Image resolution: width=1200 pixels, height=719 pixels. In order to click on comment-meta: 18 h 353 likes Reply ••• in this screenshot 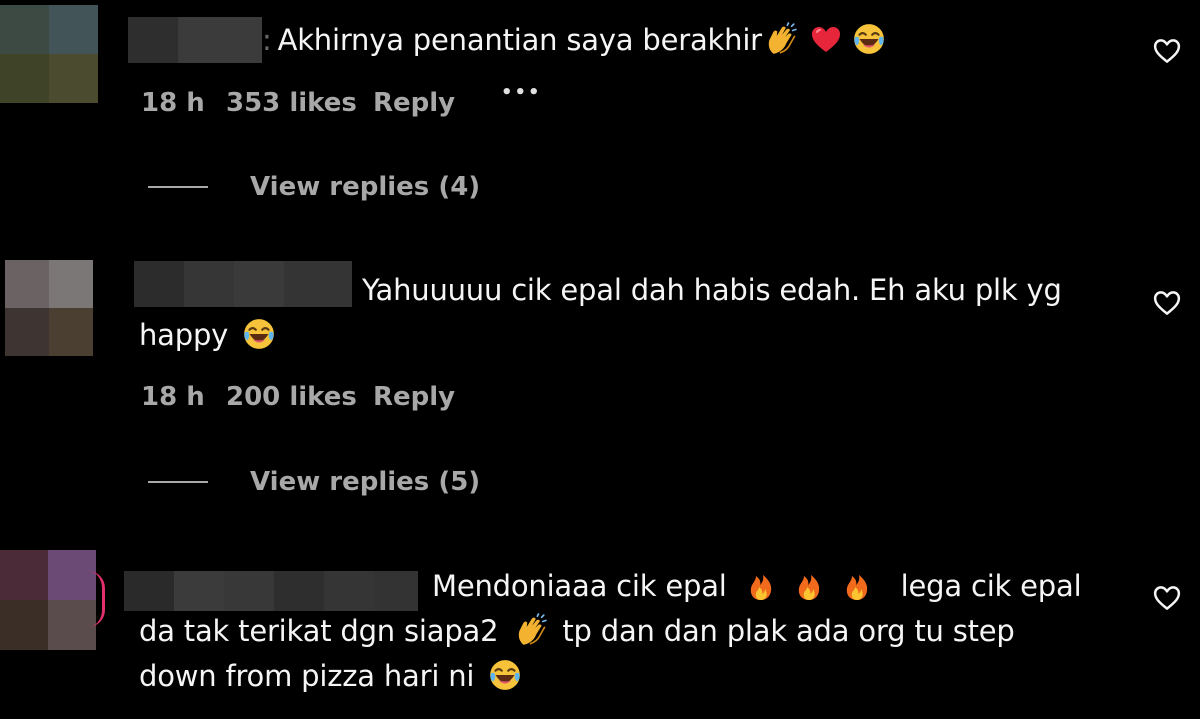, I will do `click(351, 100)`.